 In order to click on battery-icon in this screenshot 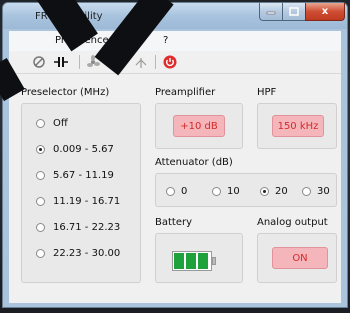, I will do `click(194, 261)`.